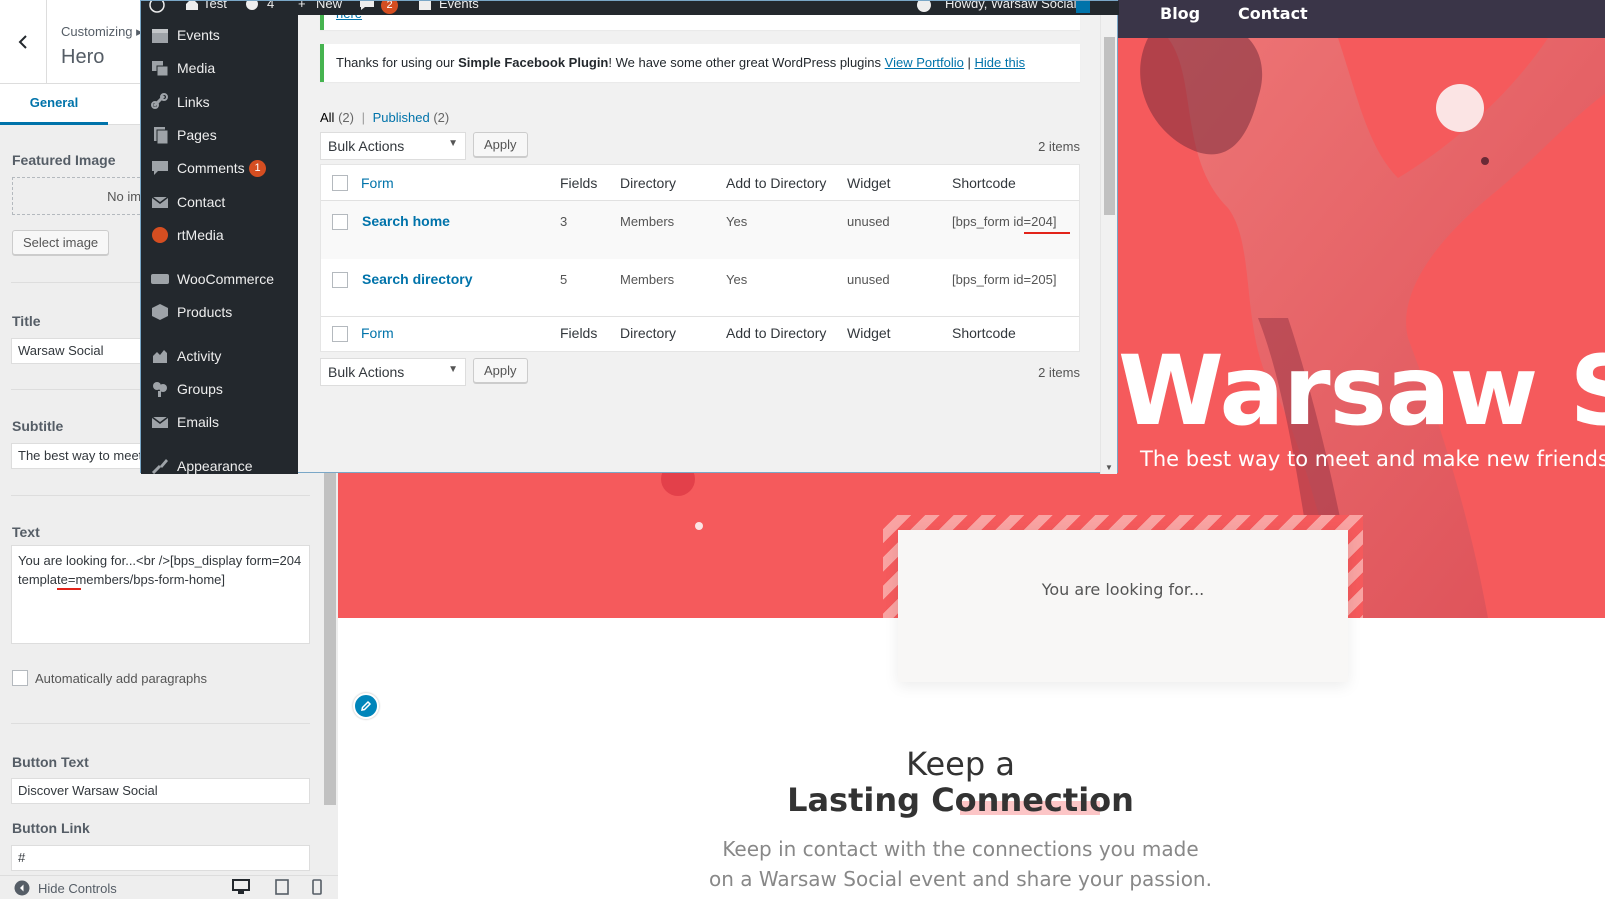  I want to click on sidebar-item-media: Media, so click(219, 69).